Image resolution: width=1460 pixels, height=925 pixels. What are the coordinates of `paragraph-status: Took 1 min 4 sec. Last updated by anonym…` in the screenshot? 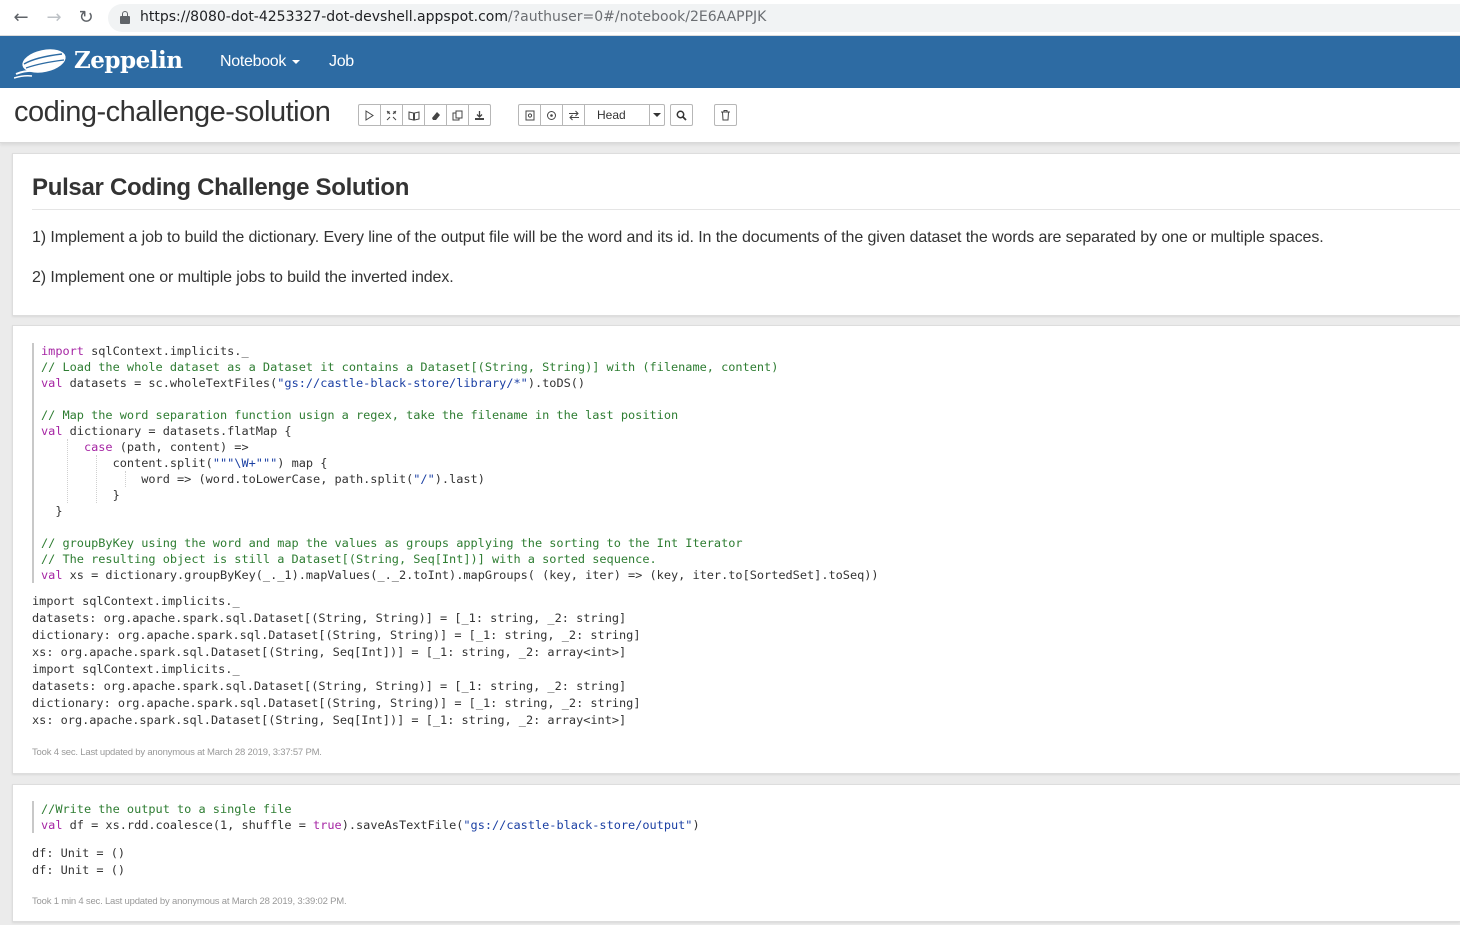 It's located at (189, 901).